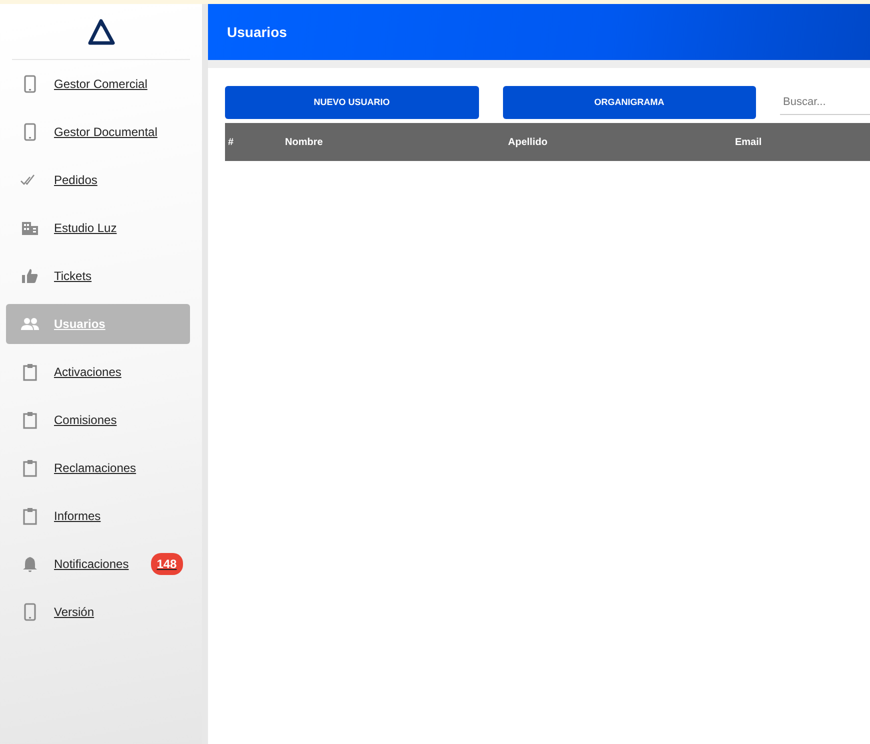  I want to click on column-header: Nombre, so click(304, 143).